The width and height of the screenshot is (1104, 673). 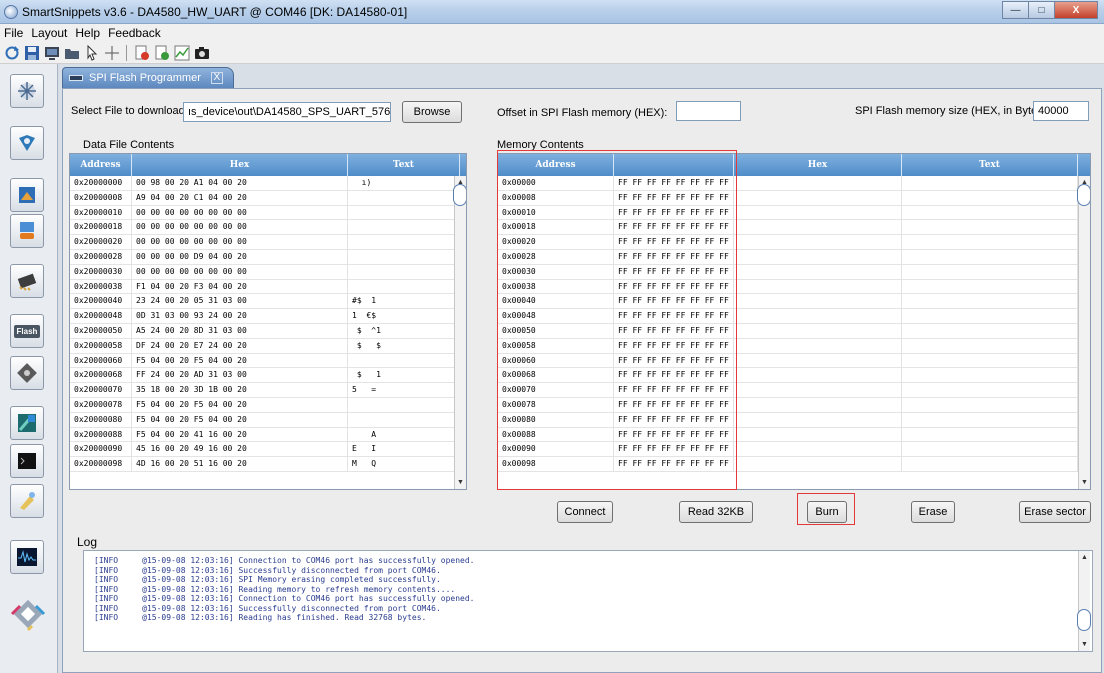 What do you see at coordinates (1083, 332) in the screenshot?
I see `memory-scrollbar: ▲ ▼` at bounding box center [1083, 332].